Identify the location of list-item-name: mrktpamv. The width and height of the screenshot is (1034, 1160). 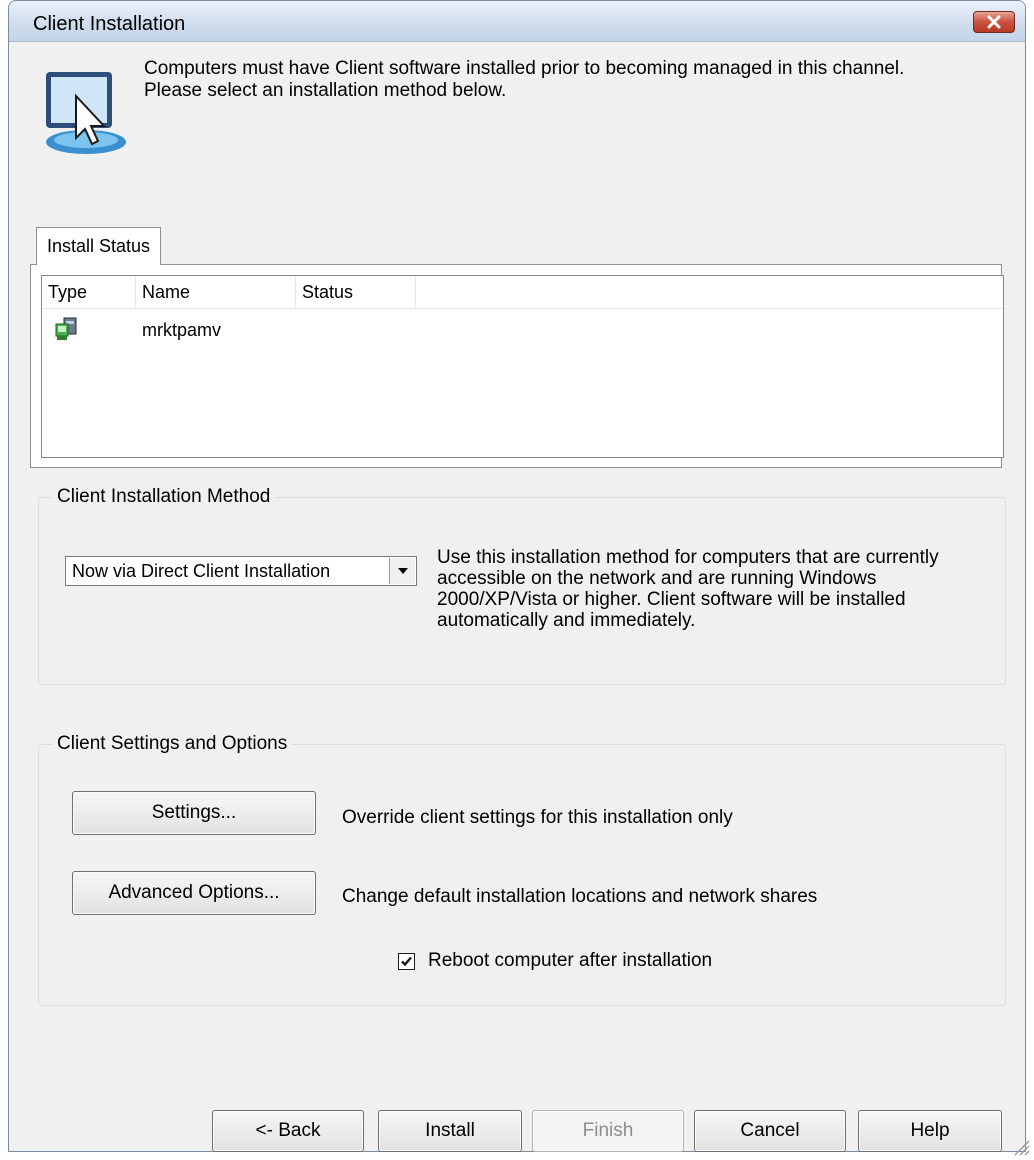
(182, 330).